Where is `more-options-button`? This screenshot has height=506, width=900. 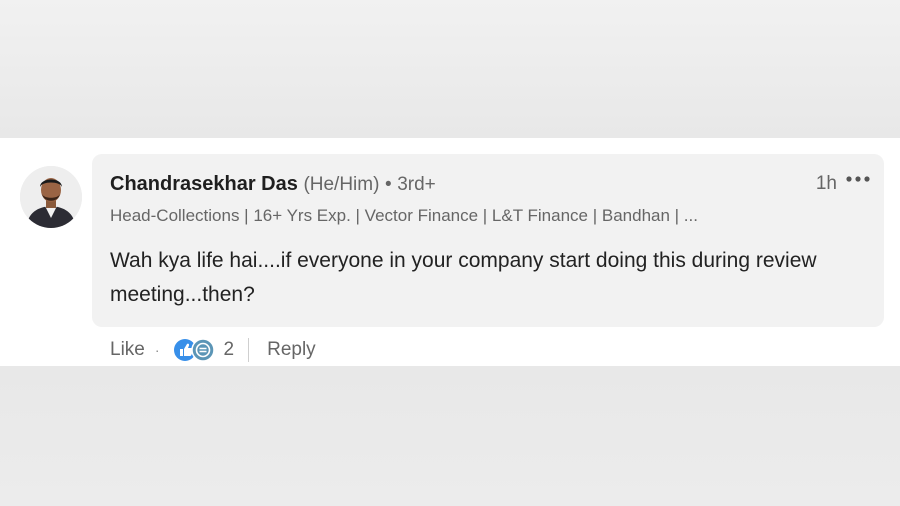 more-options-button is located at coordinates (858, 179).